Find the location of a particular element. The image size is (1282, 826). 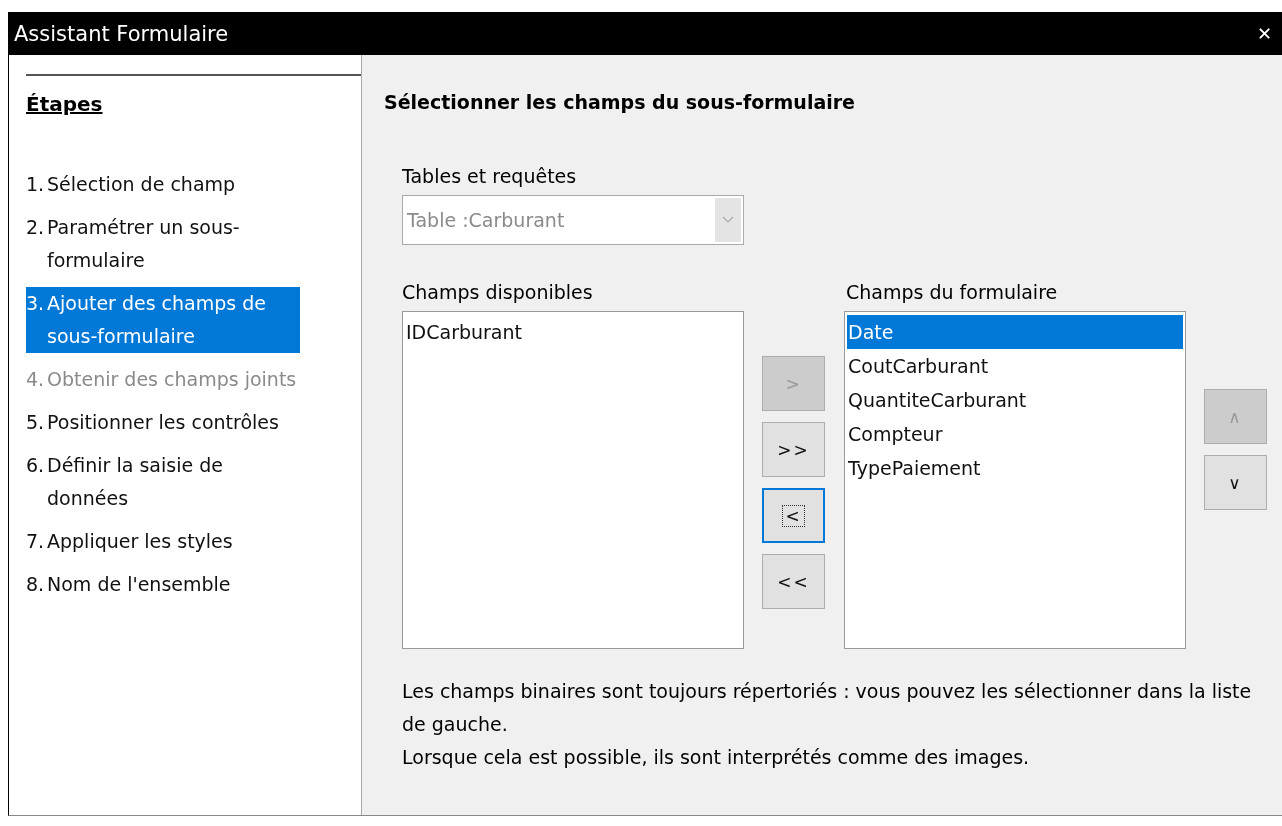

step-item: 7.Appliquer les styles is located at coordinates (163, 541).